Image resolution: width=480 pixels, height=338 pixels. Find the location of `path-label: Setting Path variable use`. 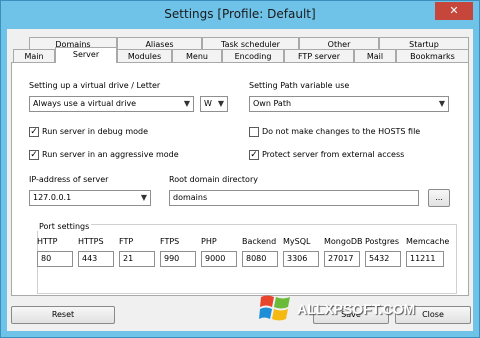

path-label: Setting Path variable use is located at coordinates (299, 85).